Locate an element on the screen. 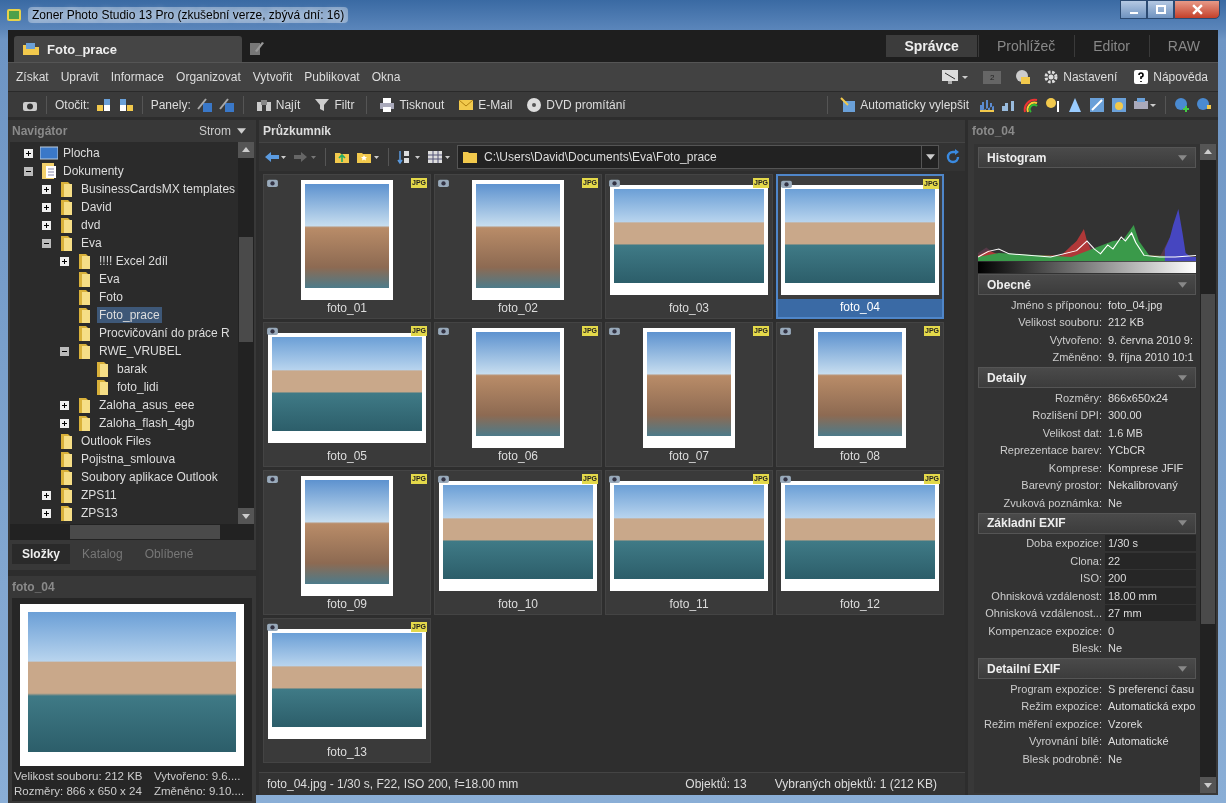 This screenshot has height=803, width=1226. property-value: 300.00 is located at coordinates (1125, 415).